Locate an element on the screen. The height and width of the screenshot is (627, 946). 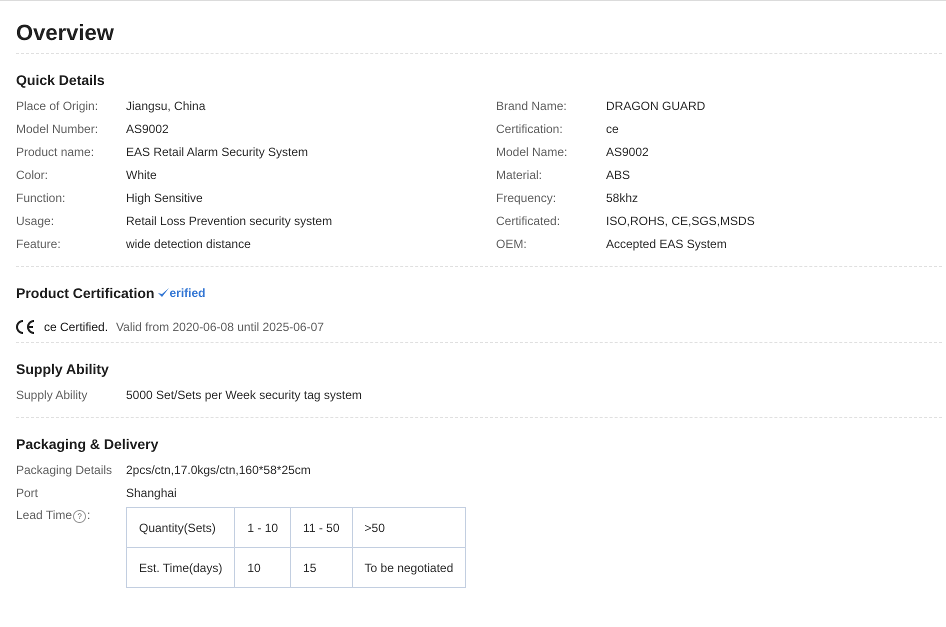
detail-label: Model Number: is located at coordinates (58, 129).